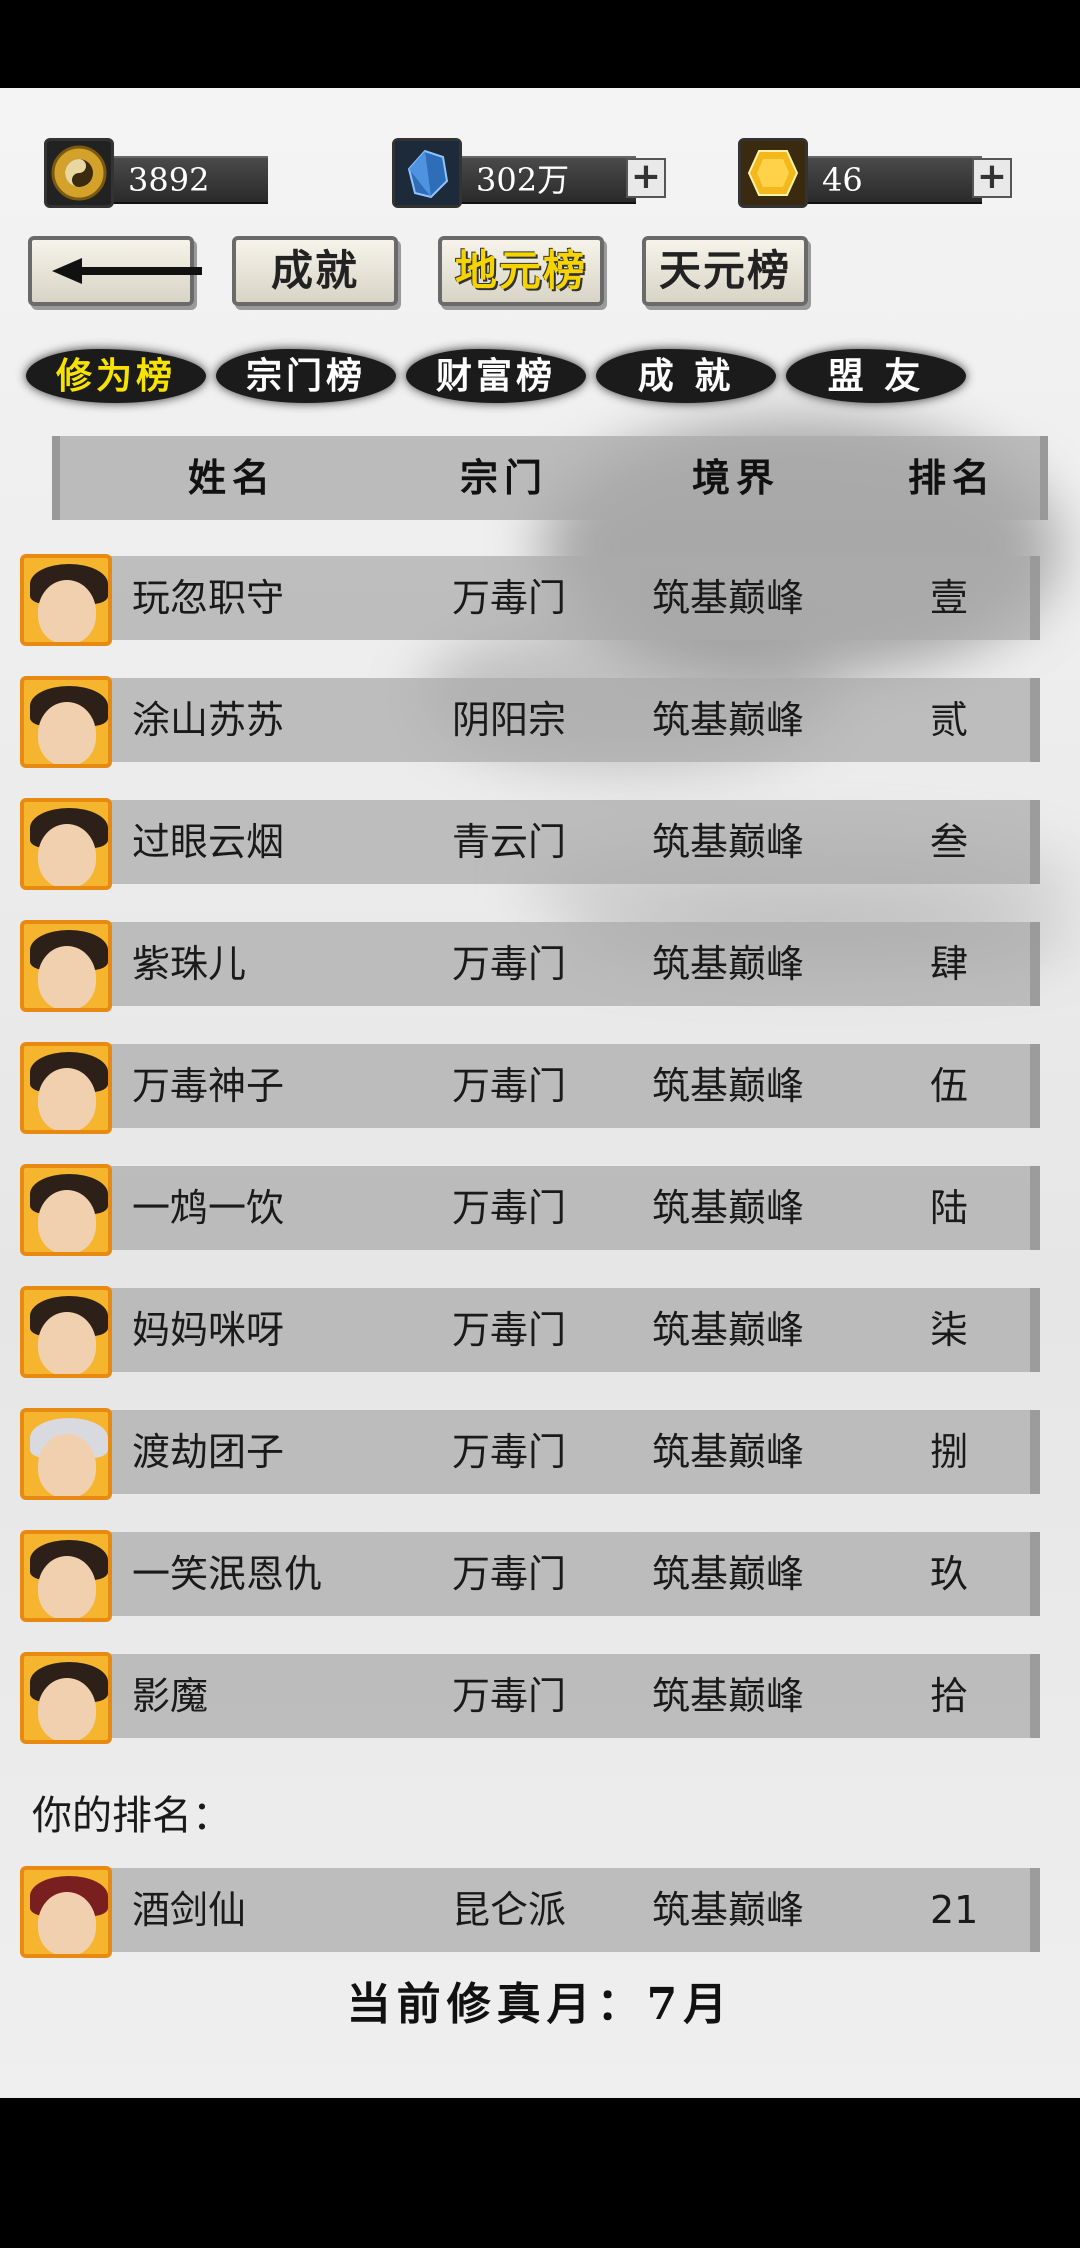 This screenshot has height=2248, width=1080. I want to click on player-name: 涂山苏苏, so click(208, 720).